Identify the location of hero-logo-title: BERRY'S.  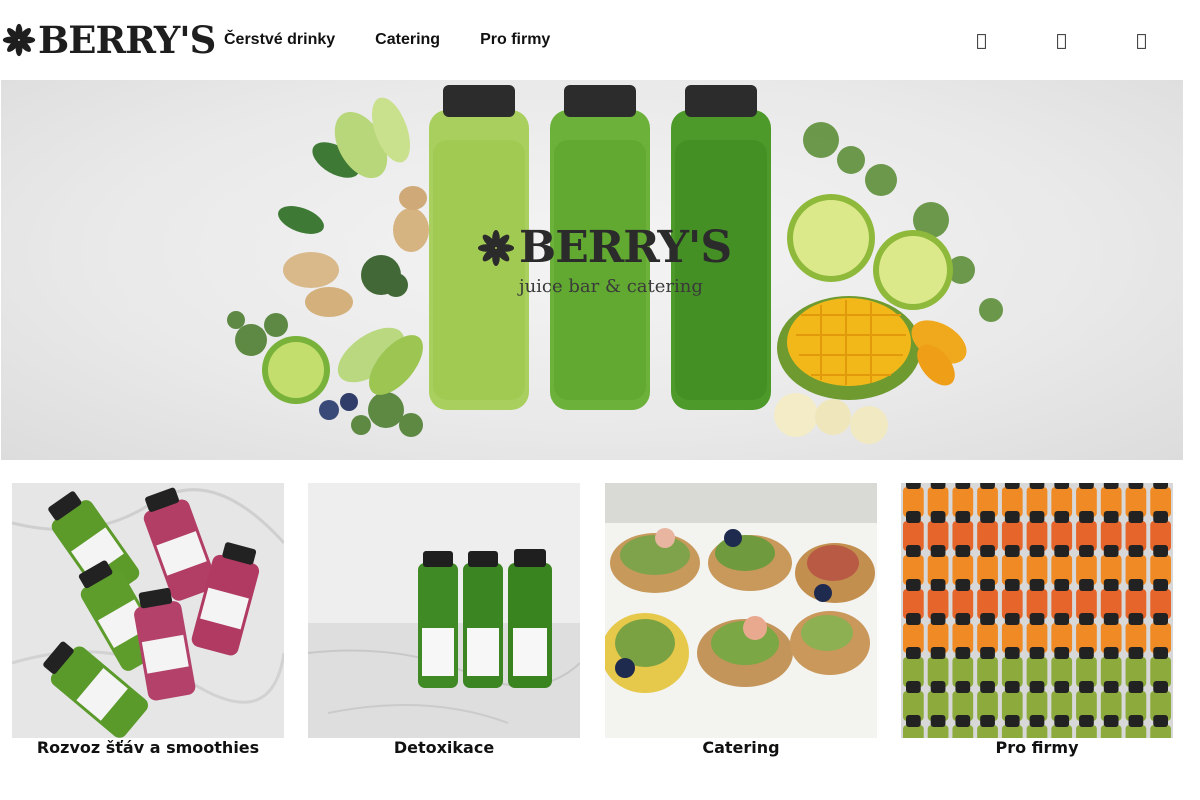
(625, 247).